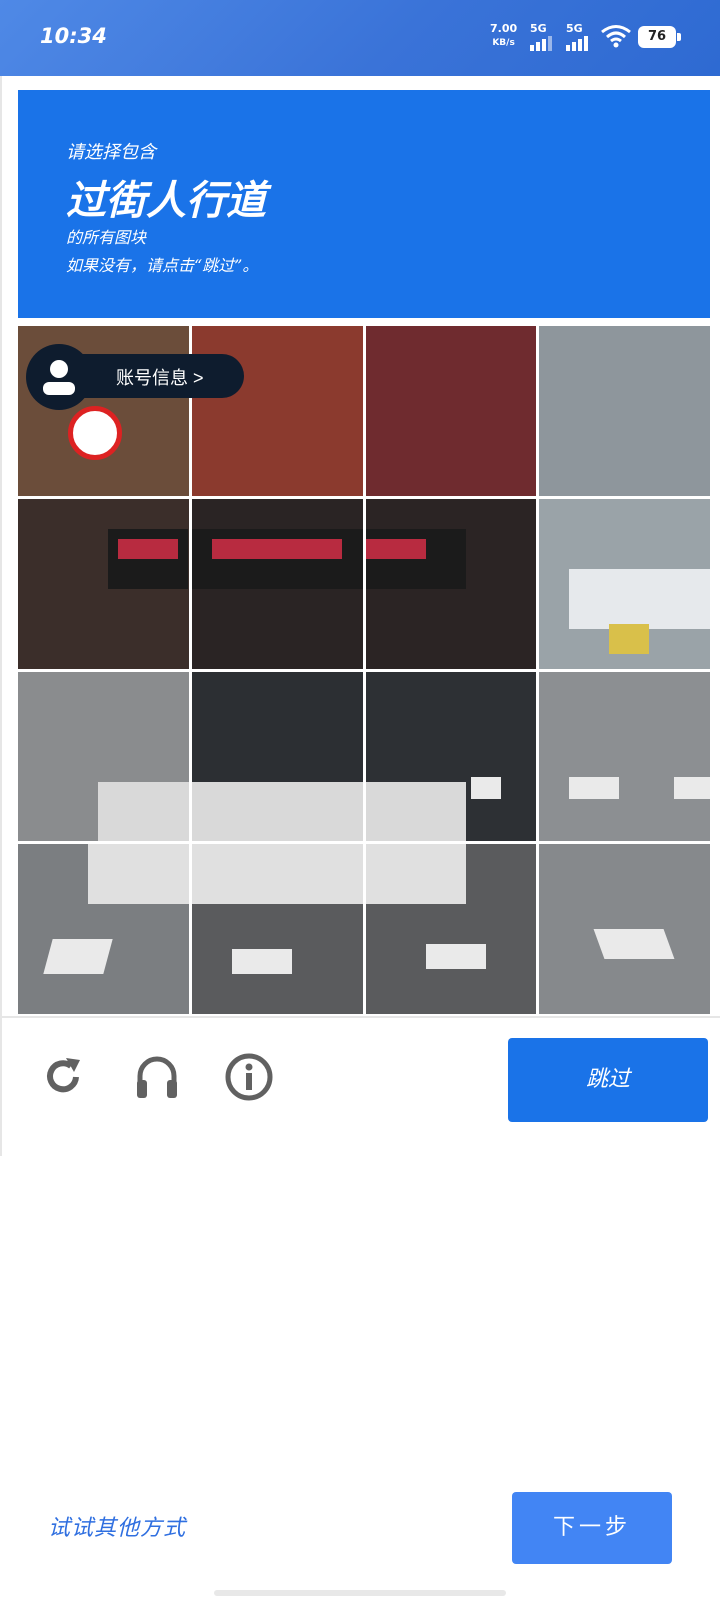  I want to click on skip-button: 跳过, so click(608, 1080).